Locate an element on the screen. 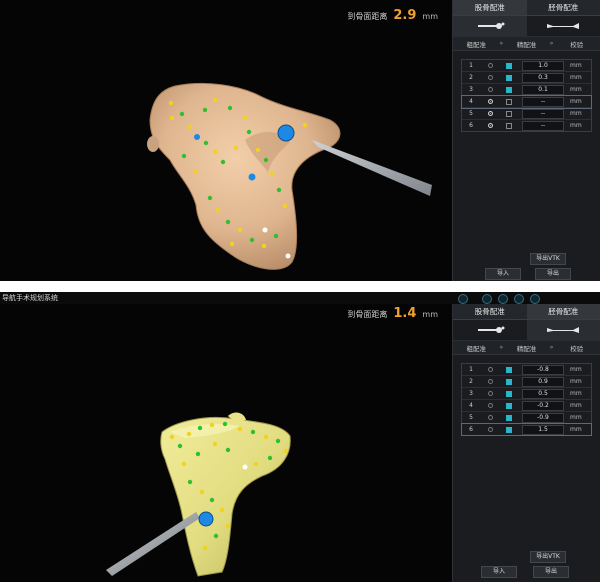  point-unit: mm is located at coordinates (576, 381).